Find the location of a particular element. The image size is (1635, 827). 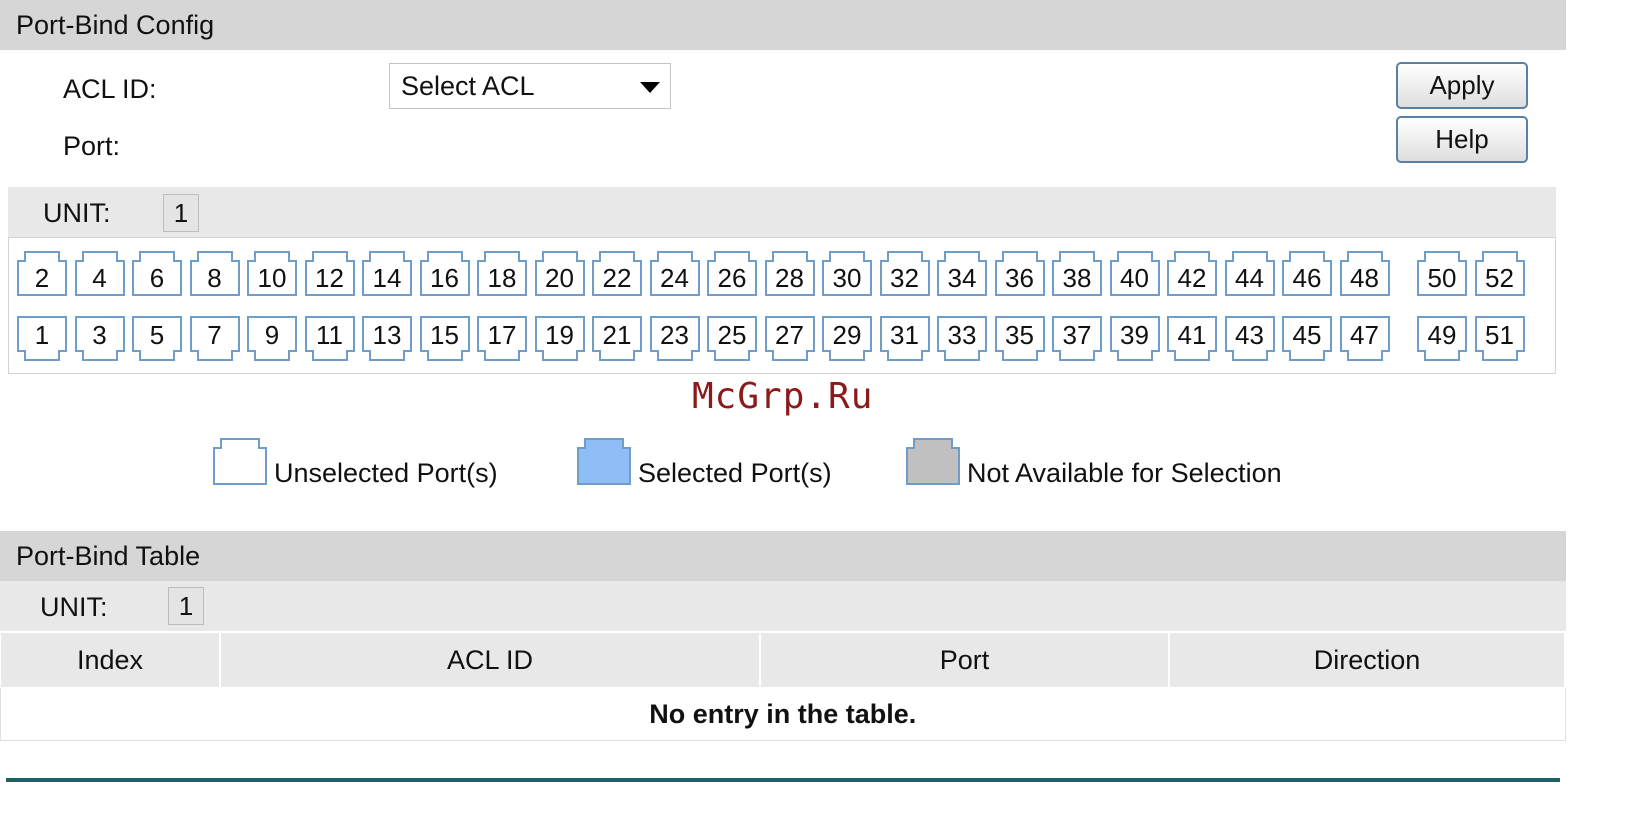

port-4: 4 is located at coordinates (99, 273).